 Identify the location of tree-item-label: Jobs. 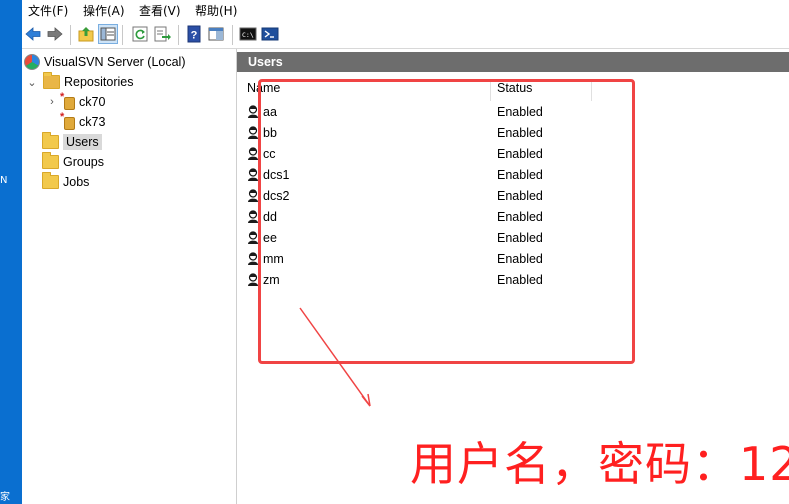
(76, 182).